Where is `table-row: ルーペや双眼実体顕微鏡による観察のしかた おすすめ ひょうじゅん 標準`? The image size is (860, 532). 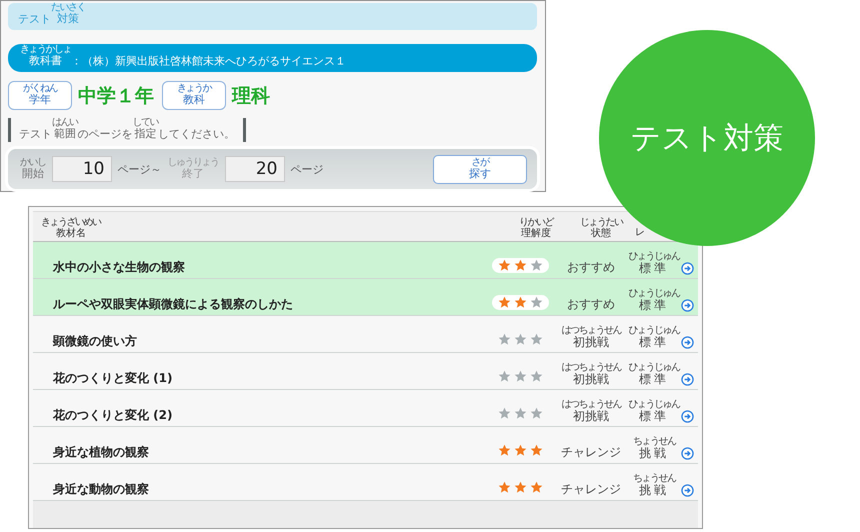 table-row: ルーペや双眼実体顕微鏡による観察のしかた おすすめ ひょうじゅん 標準 is located at coordinates (365, 297).